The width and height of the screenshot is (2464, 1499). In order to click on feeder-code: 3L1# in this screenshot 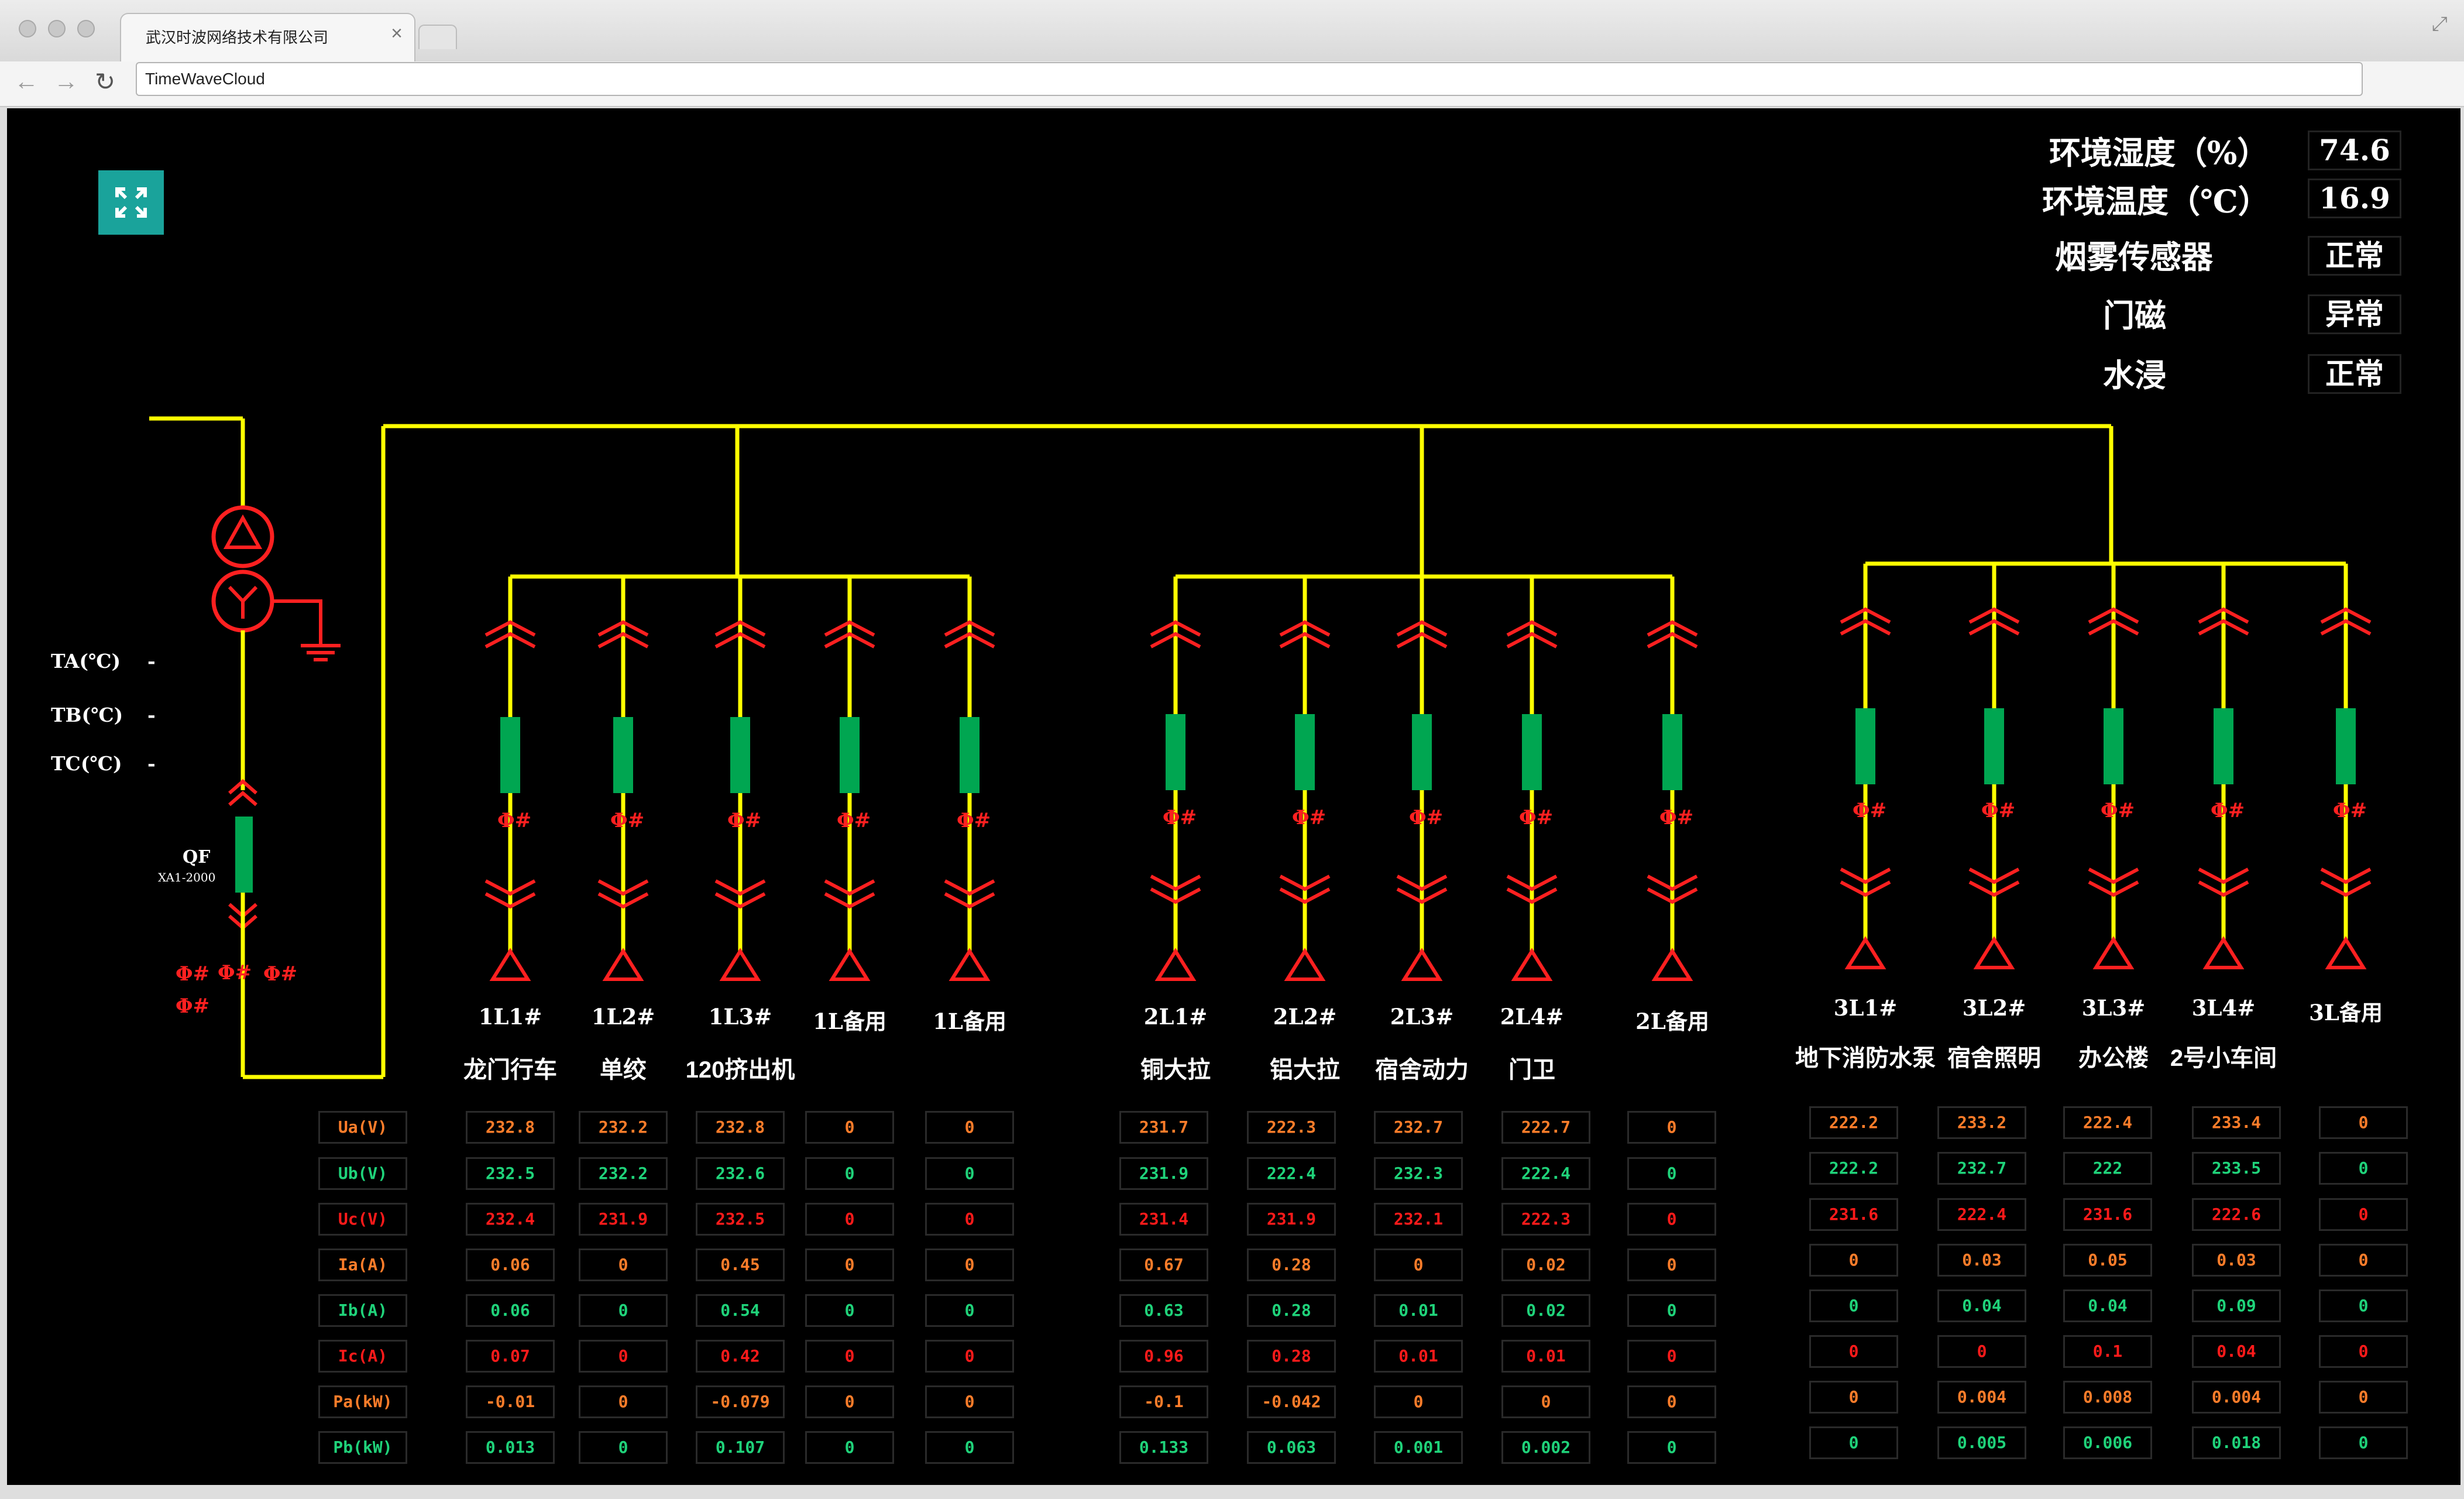, I will do `click(1865, 1008)`.